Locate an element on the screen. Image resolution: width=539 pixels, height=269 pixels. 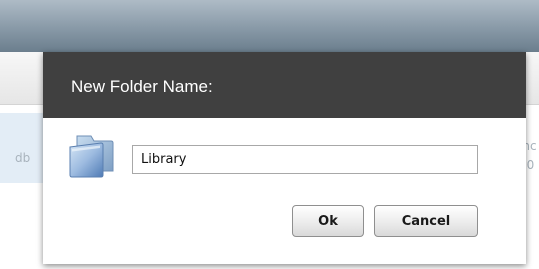
ok-button: Ok is located at coordinates (328, 221).